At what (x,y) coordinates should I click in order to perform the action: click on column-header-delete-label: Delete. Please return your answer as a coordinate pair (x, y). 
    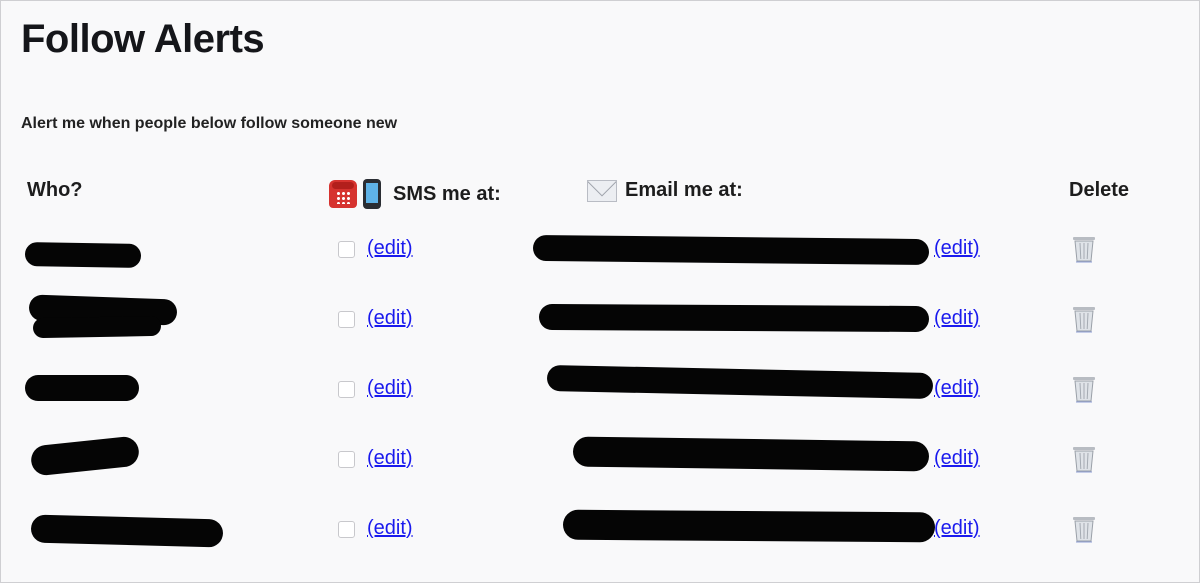
    Looking at the image, I should click on (1099, 190).